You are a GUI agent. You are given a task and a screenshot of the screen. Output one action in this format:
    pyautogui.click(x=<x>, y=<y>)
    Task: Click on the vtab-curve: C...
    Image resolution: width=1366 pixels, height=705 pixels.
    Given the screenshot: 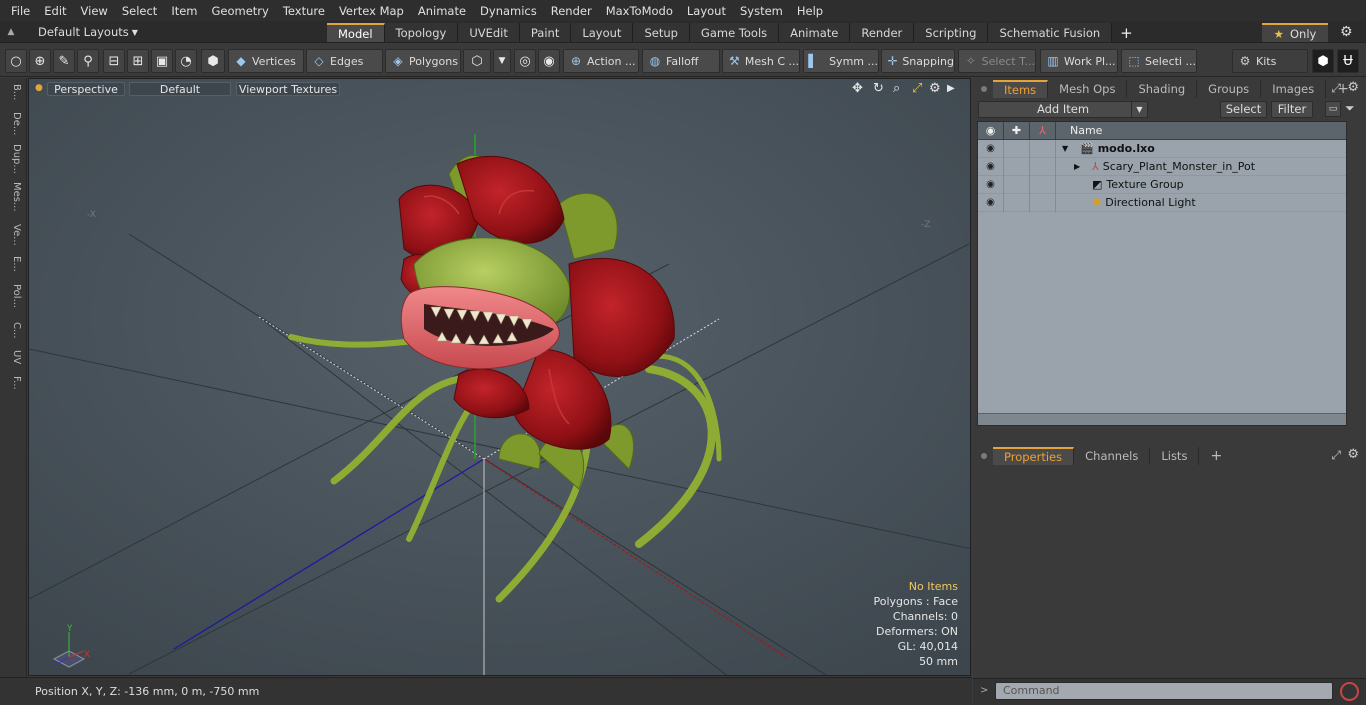 What is the action you would take?
    pyautogui.click(x=13, y=334)
    